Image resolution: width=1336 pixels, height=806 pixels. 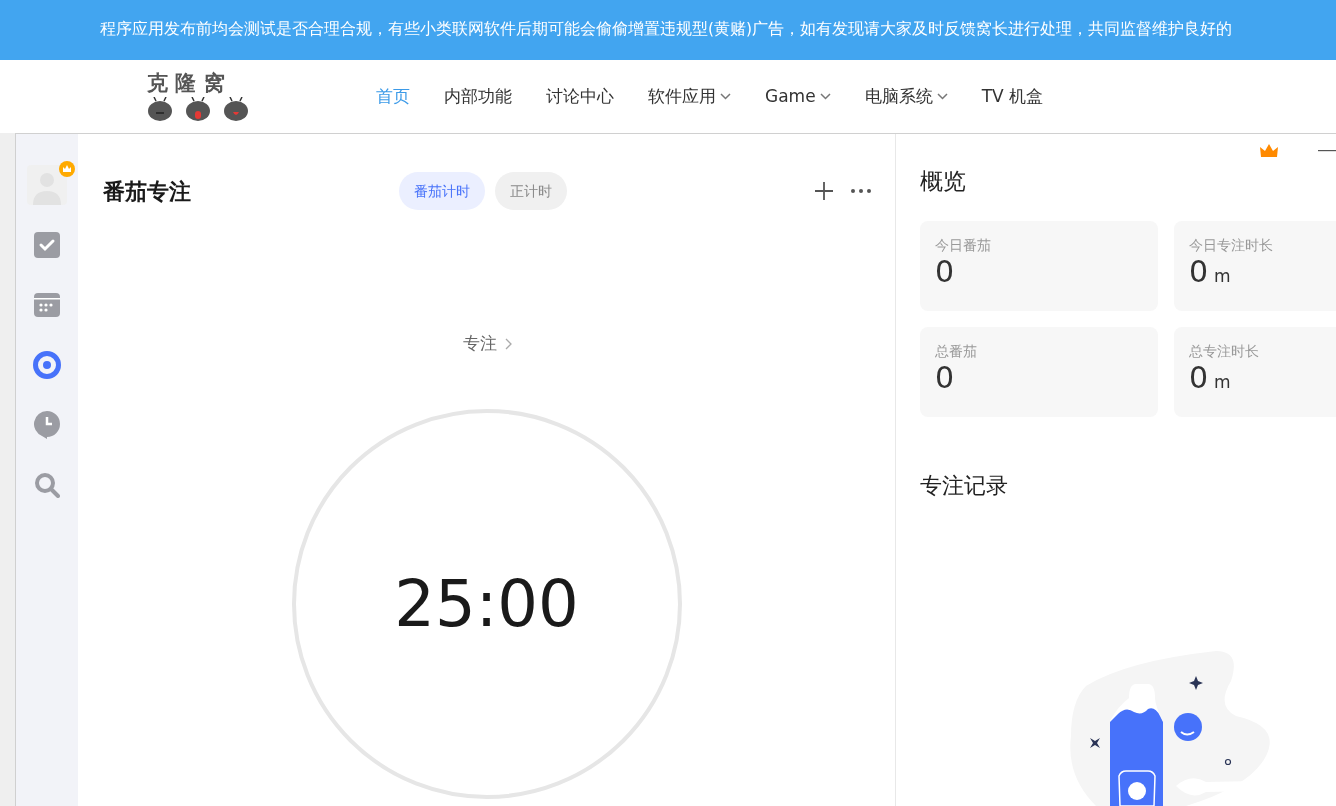 I want to click on plus-icon, so click(x=824, y=191).